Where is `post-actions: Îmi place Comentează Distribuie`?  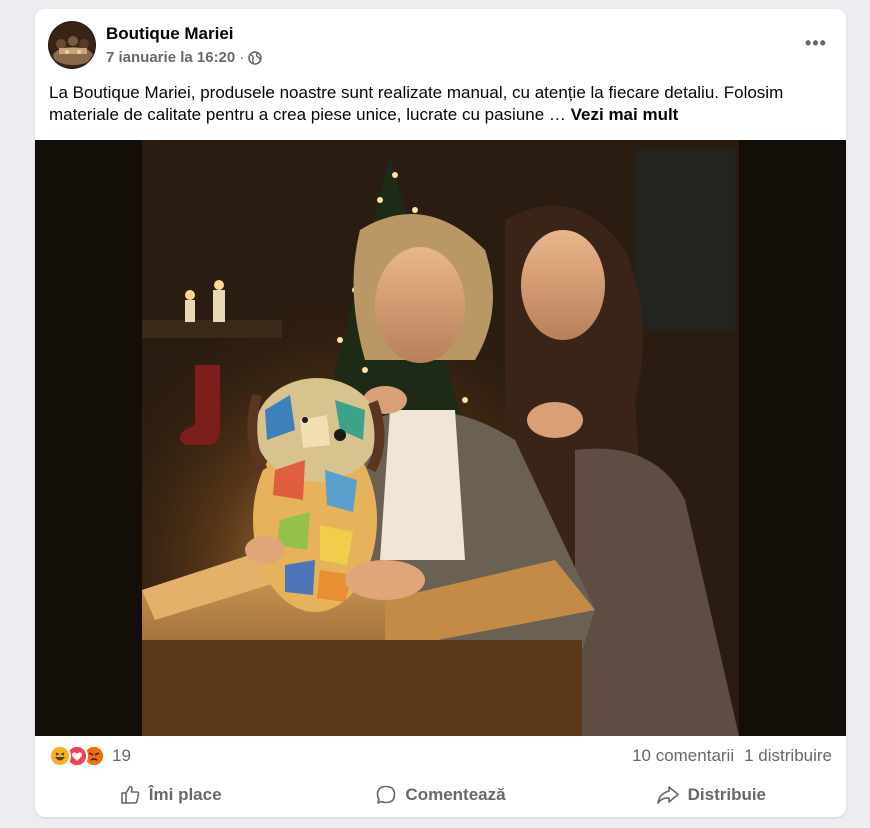 post-actions: Îmi place Comentează Distribuie is located at coordinates (440, 795).